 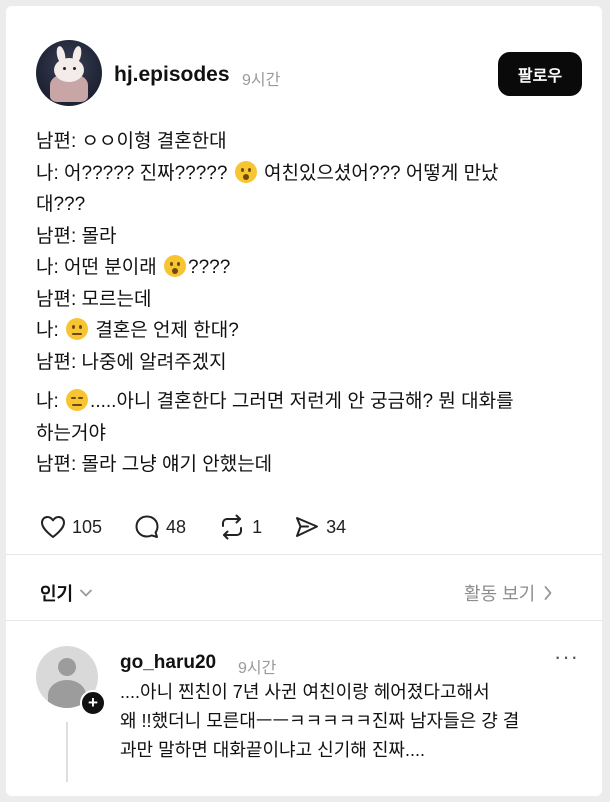 What do you see at coordinates (69, 70) in the screenshot?
I see `bunny-head` at bounding box center [69, 70].